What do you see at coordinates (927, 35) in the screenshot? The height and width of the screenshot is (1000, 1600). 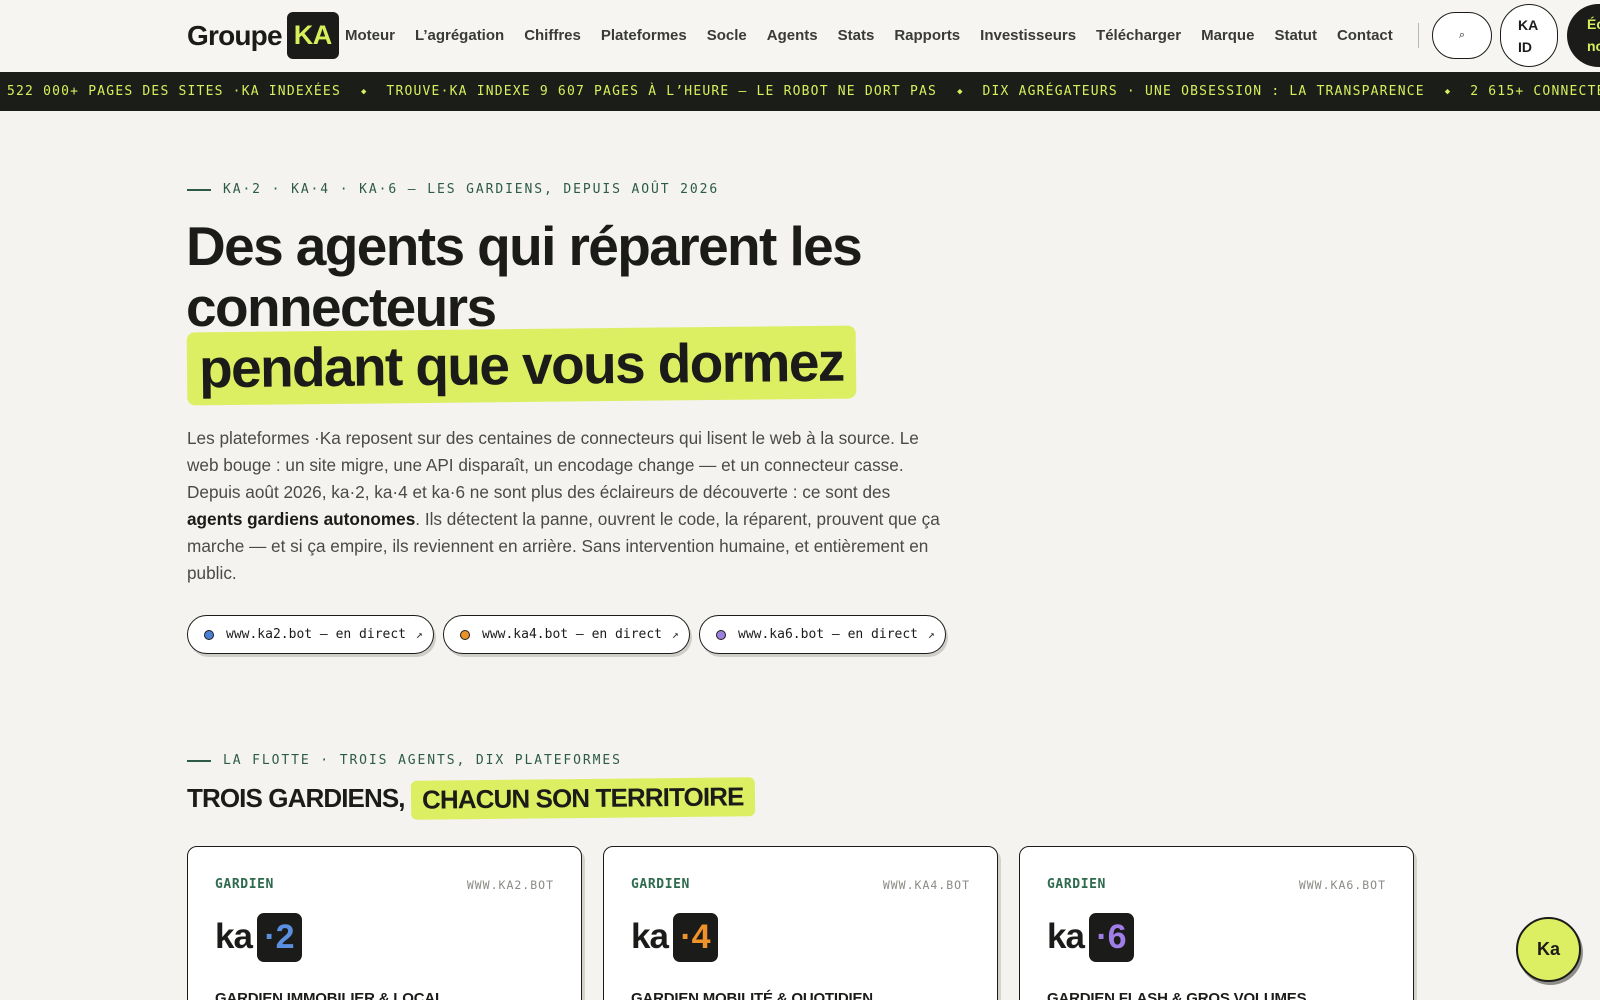 I see `nav-rapports: Rapports` at bounding box center [927, 35].